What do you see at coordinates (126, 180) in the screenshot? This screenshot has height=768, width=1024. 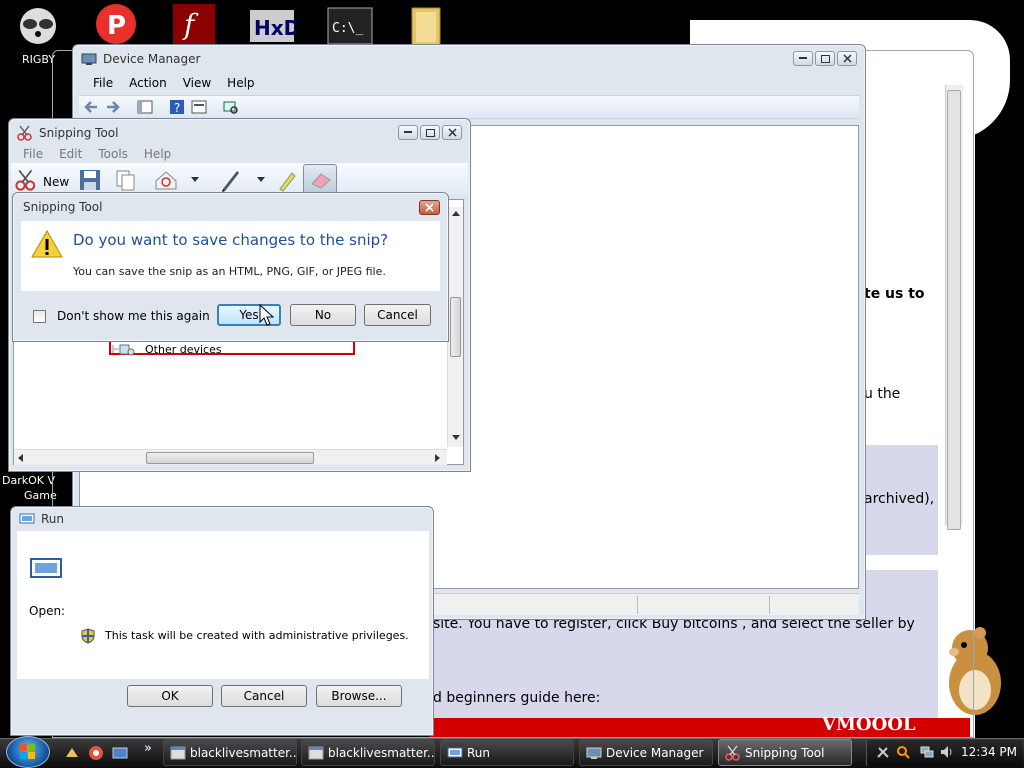 I see `copy-icon` at bounding box center [126, 180].